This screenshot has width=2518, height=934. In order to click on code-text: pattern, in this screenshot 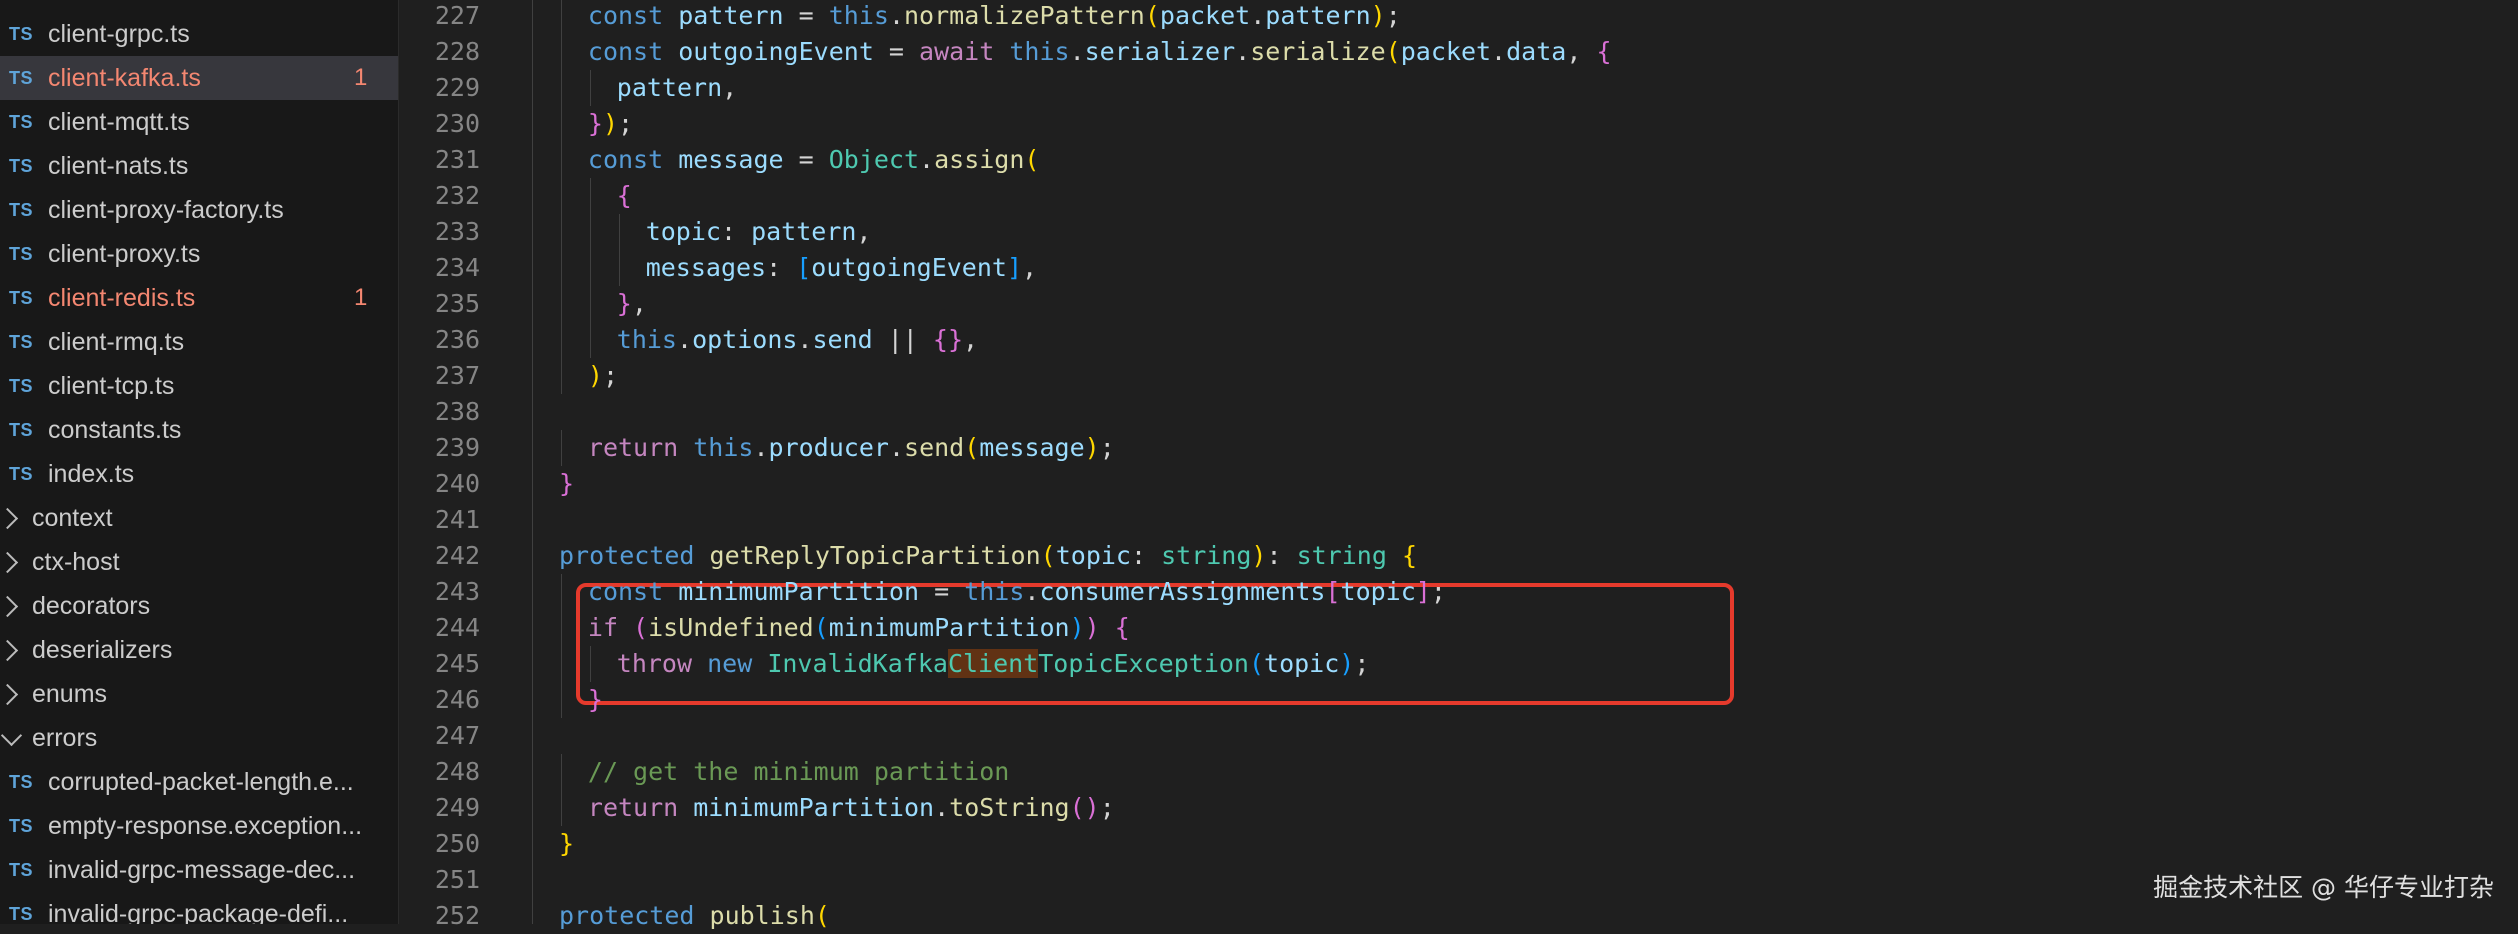, I will do `click(677, 88)`.